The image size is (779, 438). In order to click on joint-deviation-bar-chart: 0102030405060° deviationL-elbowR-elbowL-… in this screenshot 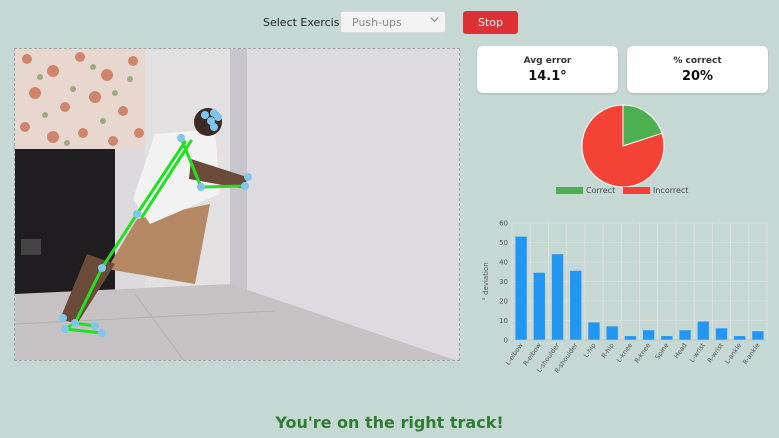, I will do `click(625, 297)`.